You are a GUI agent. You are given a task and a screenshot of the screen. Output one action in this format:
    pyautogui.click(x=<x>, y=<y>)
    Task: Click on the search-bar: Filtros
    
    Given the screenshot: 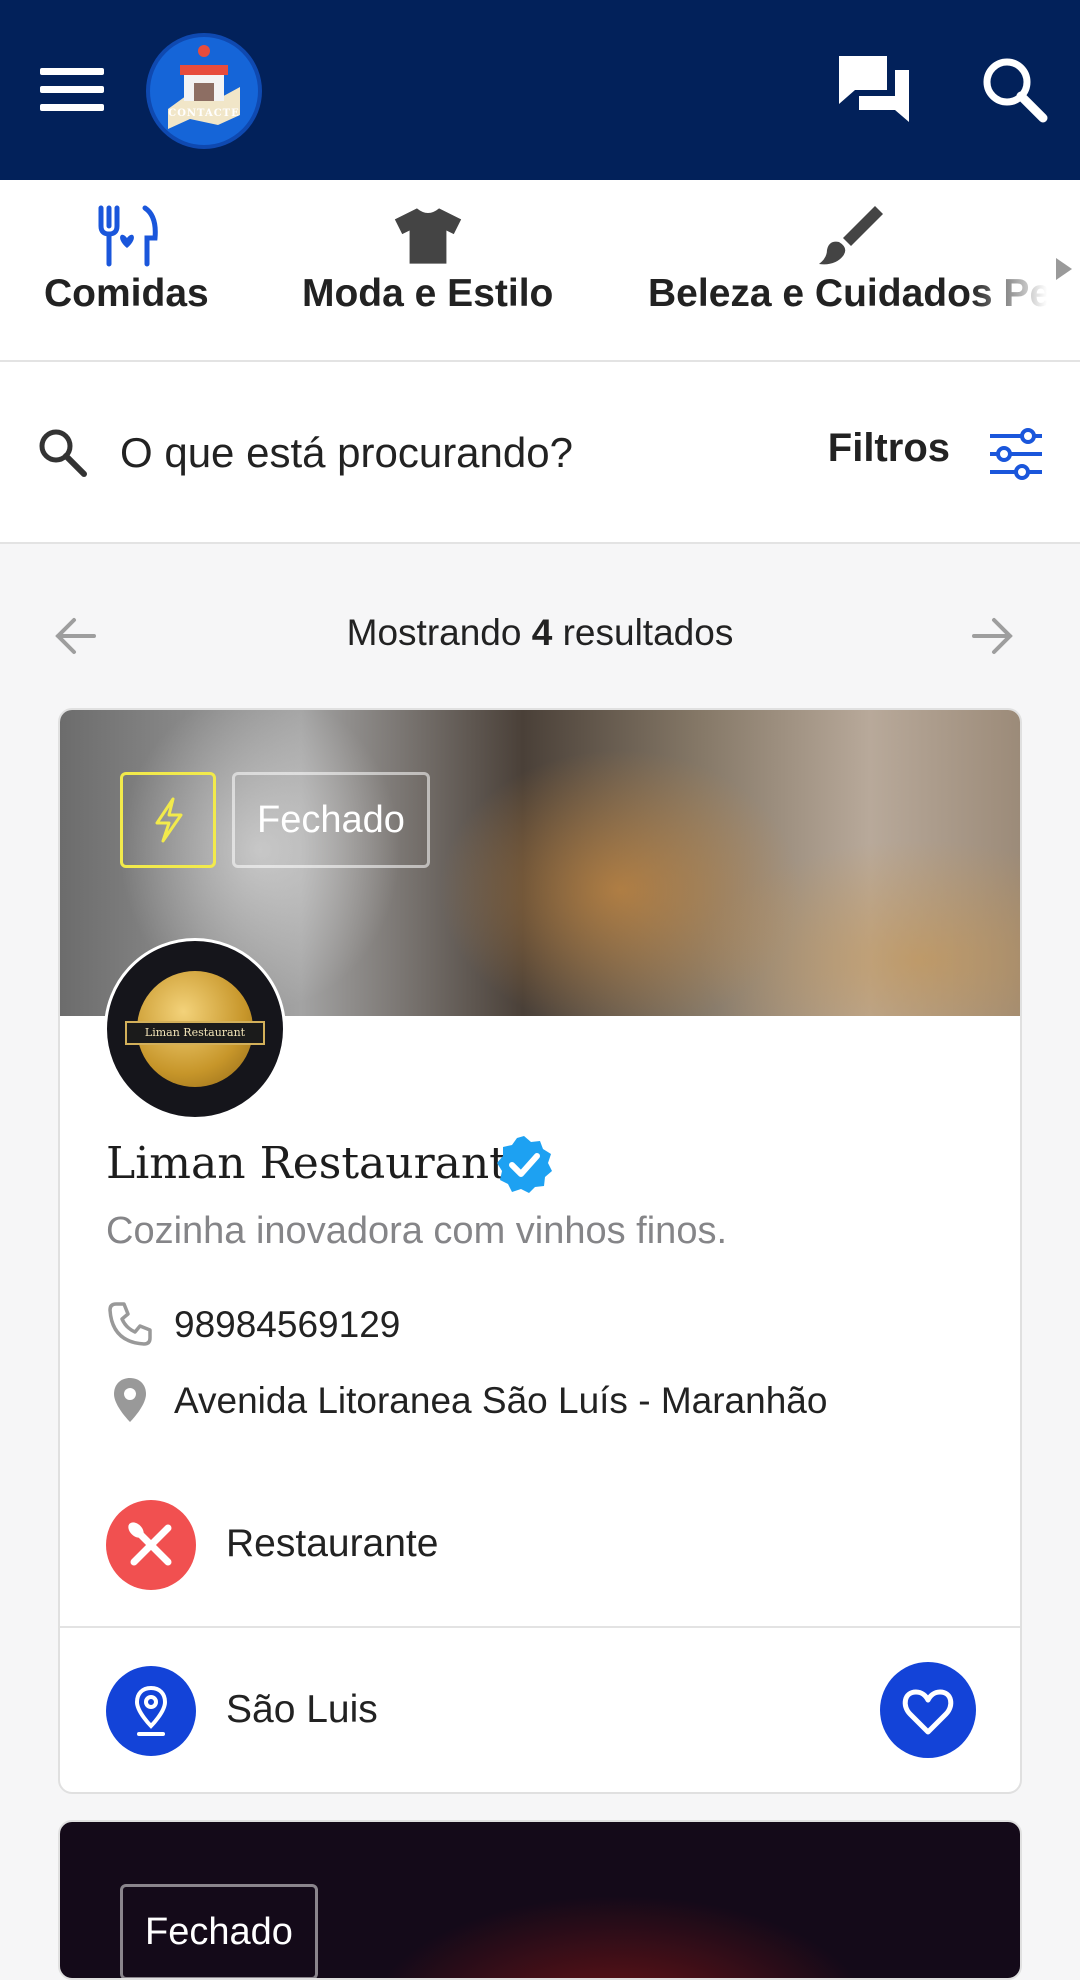 What is the action you would take?
    pyautogui.click(x=540, y=453)
    